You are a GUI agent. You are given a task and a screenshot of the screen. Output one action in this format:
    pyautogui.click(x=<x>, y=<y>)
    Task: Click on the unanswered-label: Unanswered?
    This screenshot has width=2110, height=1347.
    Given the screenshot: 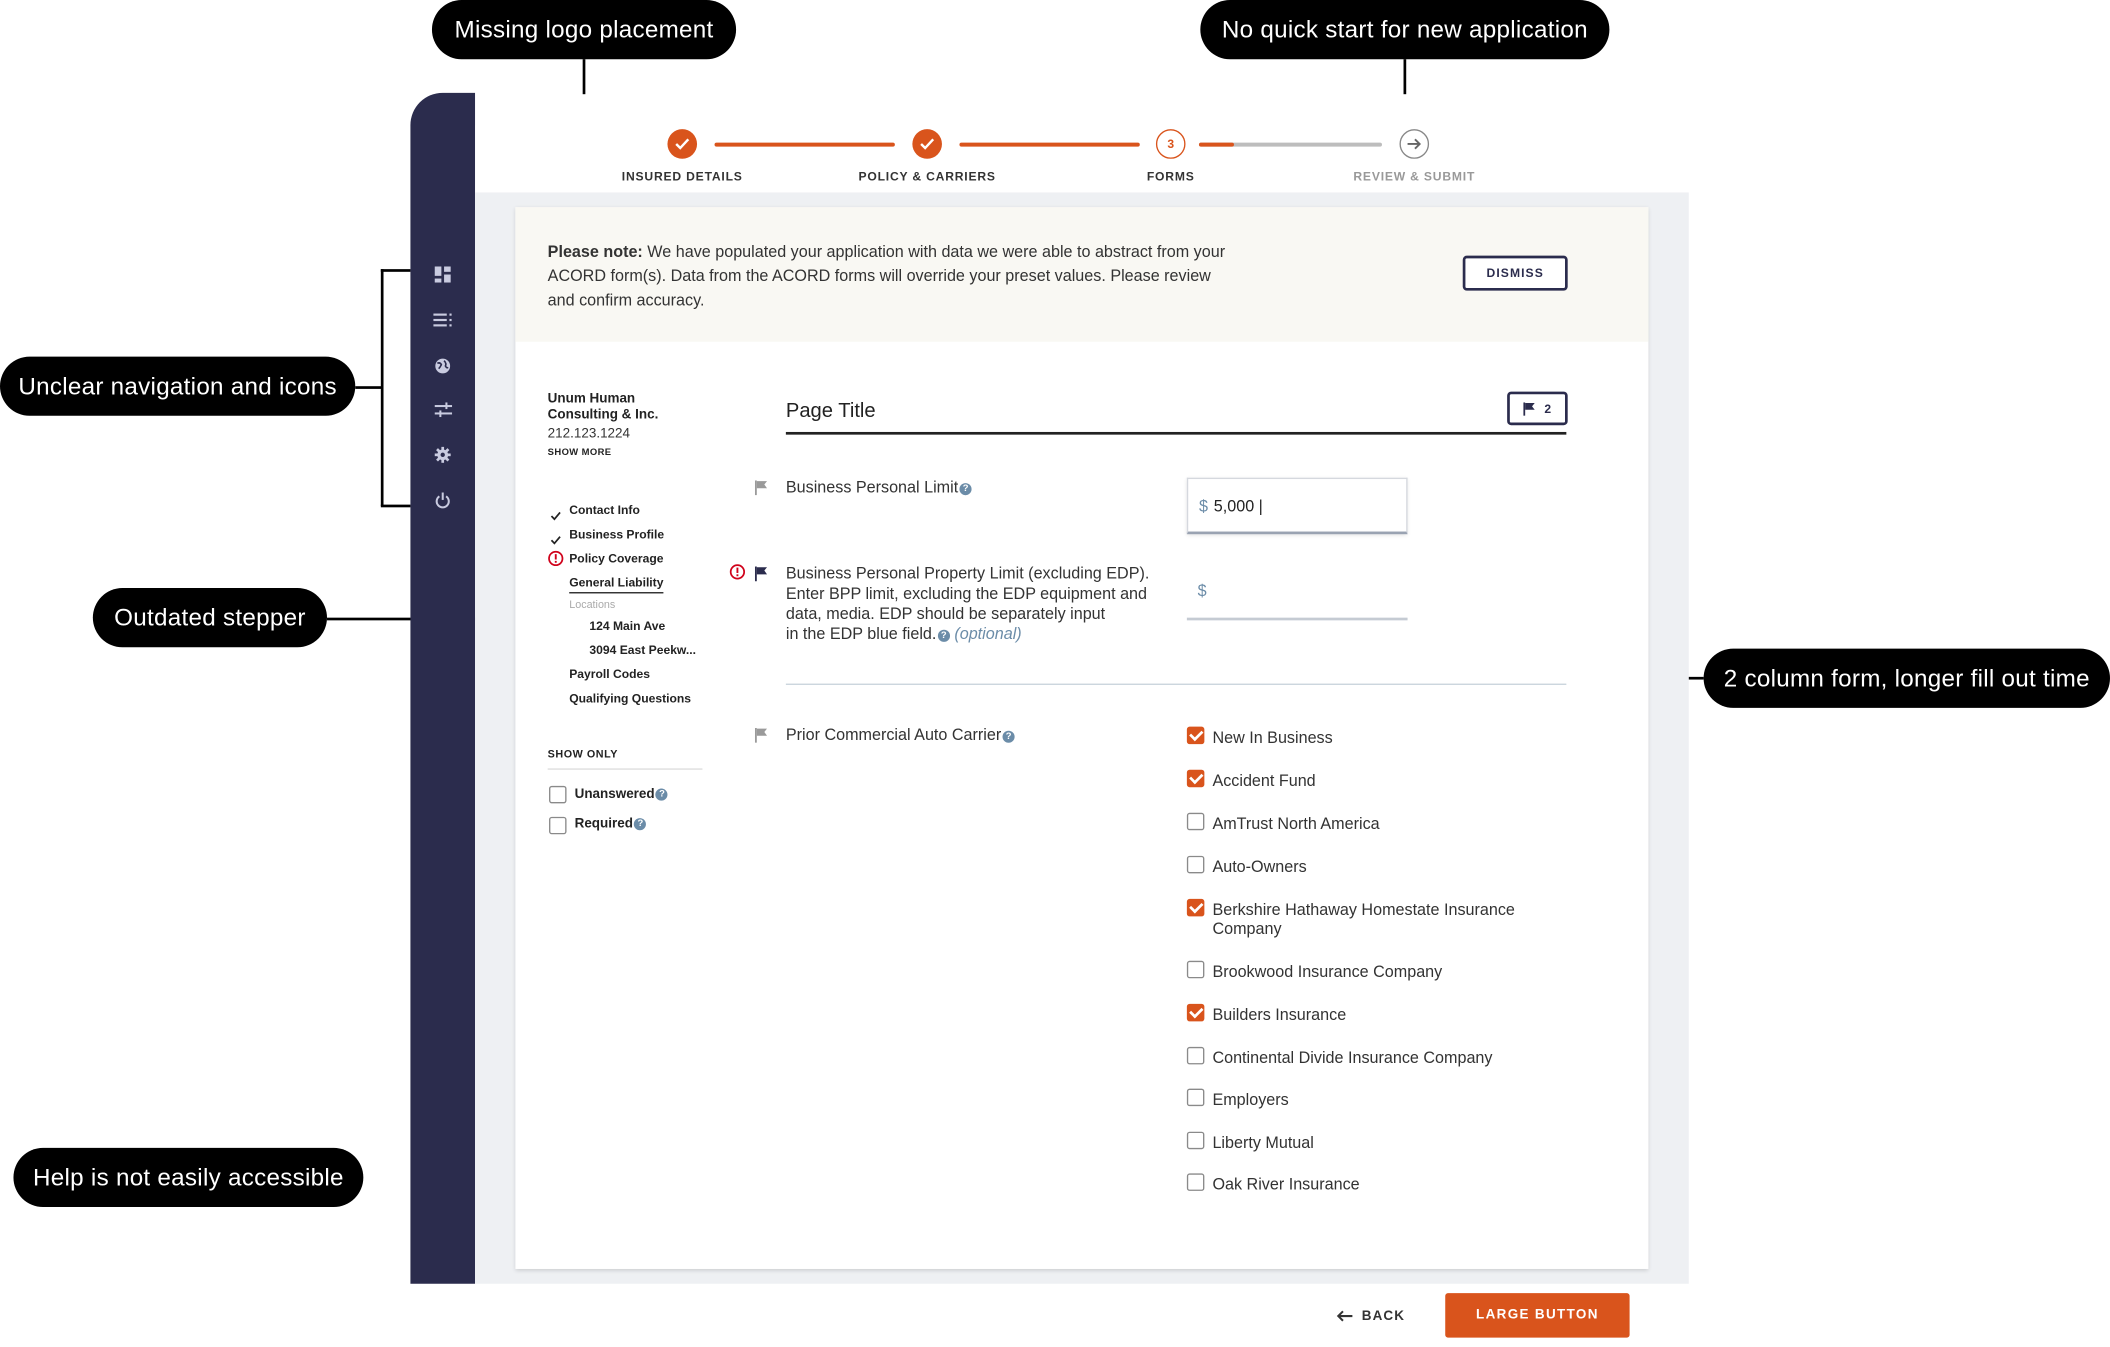 What is the action you would take?
    pyautogui.click(x=621, y=795)
    